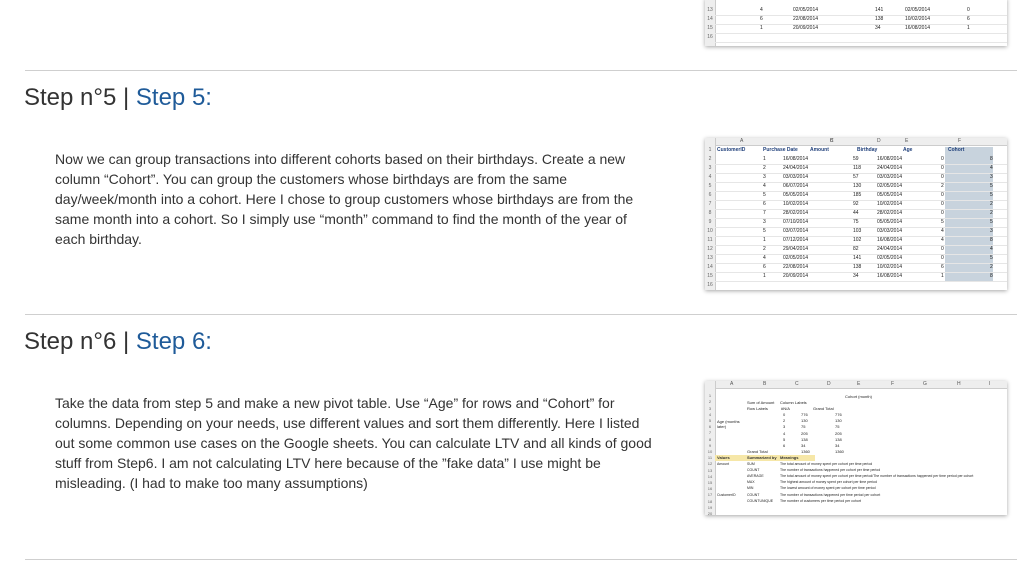 The image size is (1033, 575). I want to click on values-header: Values, so click(723, 458).